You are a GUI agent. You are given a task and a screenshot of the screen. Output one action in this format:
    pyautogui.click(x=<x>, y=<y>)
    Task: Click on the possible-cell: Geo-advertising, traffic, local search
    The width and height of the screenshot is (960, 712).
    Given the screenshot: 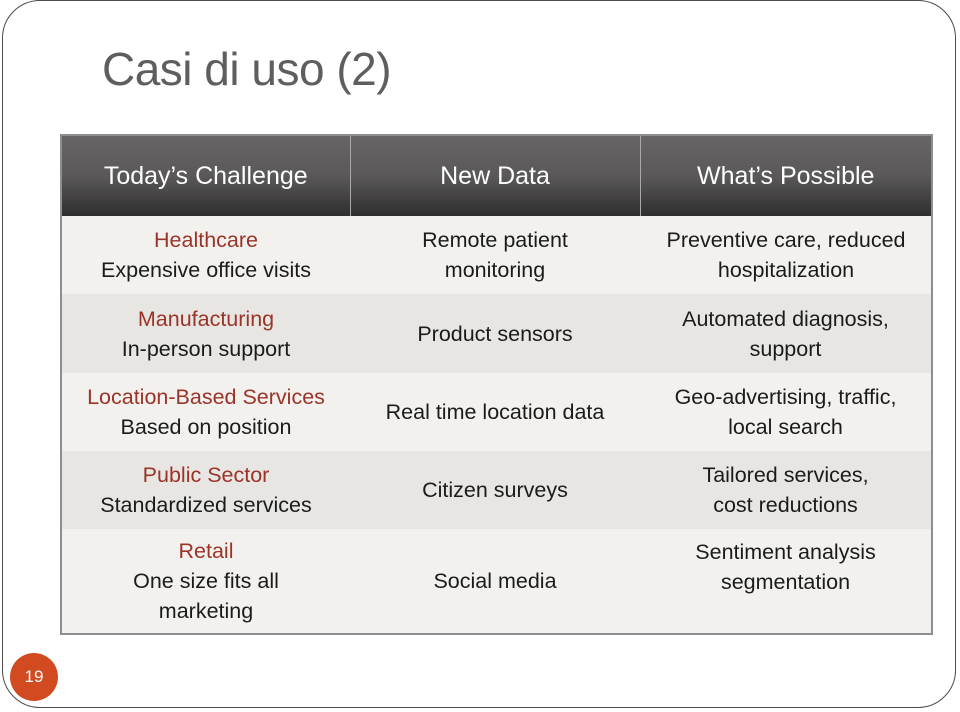 What is the action you would take?
    pyautogui.click(x=786, y=412)
    